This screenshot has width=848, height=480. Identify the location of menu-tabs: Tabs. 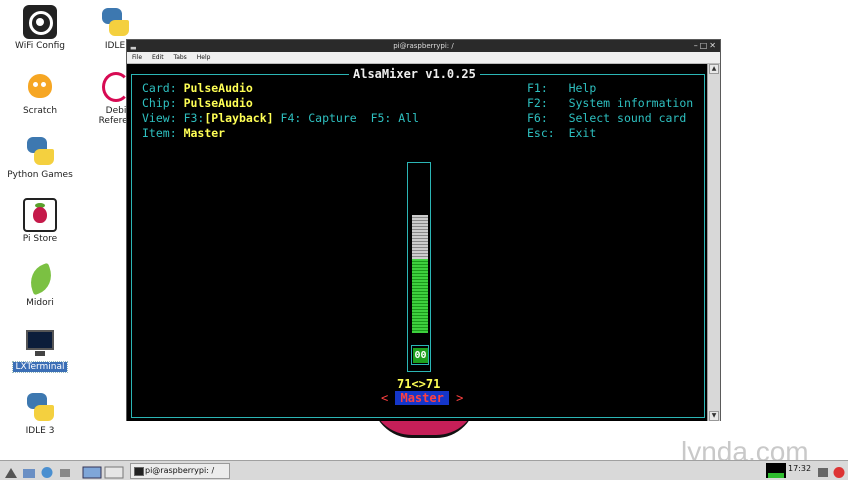
(180, 57).